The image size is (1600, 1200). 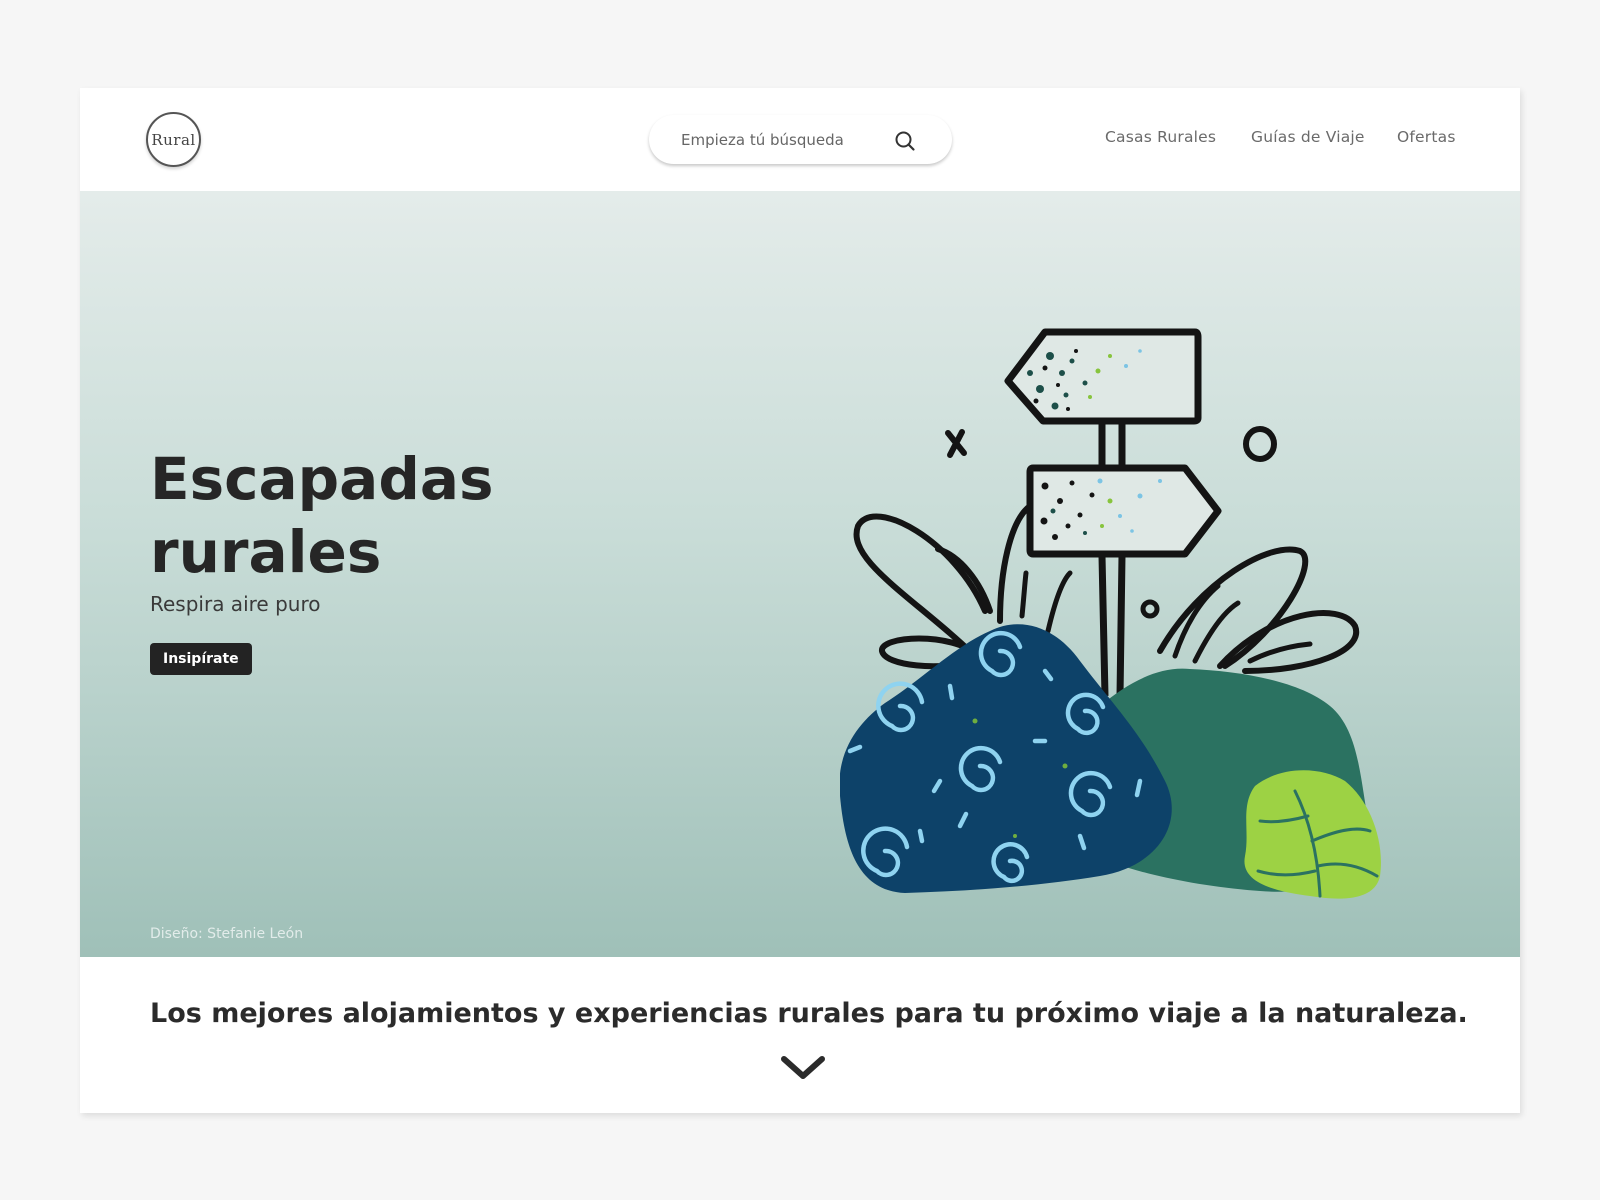 I want to click on logo: Rural, so click(x=173, y=139).